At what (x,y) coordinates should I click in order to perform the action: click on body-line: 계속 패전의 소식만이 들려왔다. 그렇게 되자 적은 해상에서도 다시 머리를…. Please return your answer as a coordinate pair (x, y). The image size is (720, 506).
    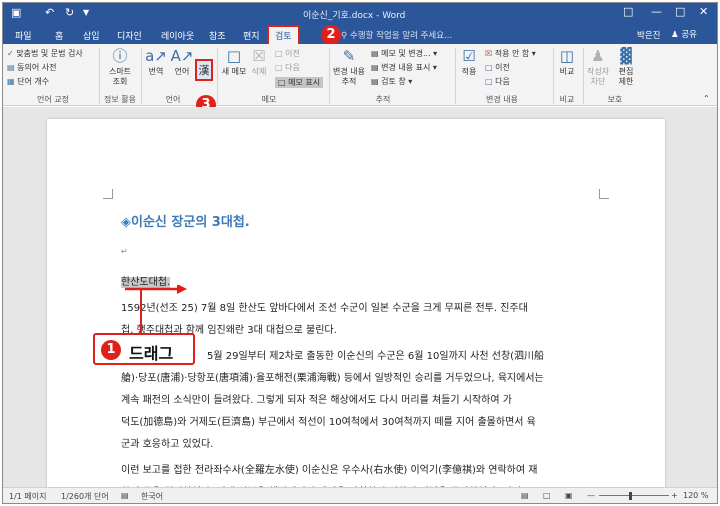
    Looking at the image, I should click on (316, 400).